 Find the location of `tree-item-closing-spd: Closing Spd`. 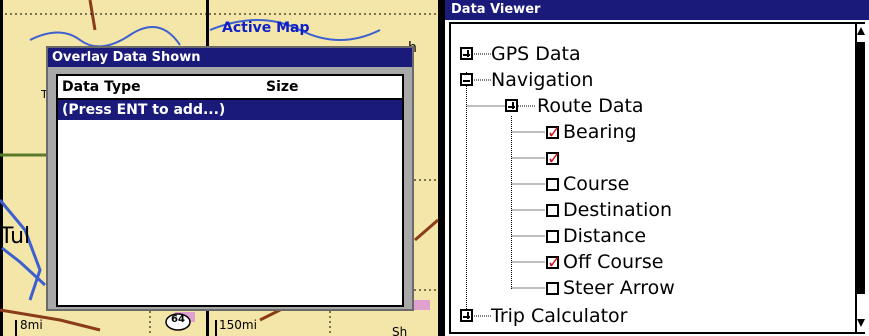

tree-item-closing-spd: Closing Spd is located at coordinates (651, 158).